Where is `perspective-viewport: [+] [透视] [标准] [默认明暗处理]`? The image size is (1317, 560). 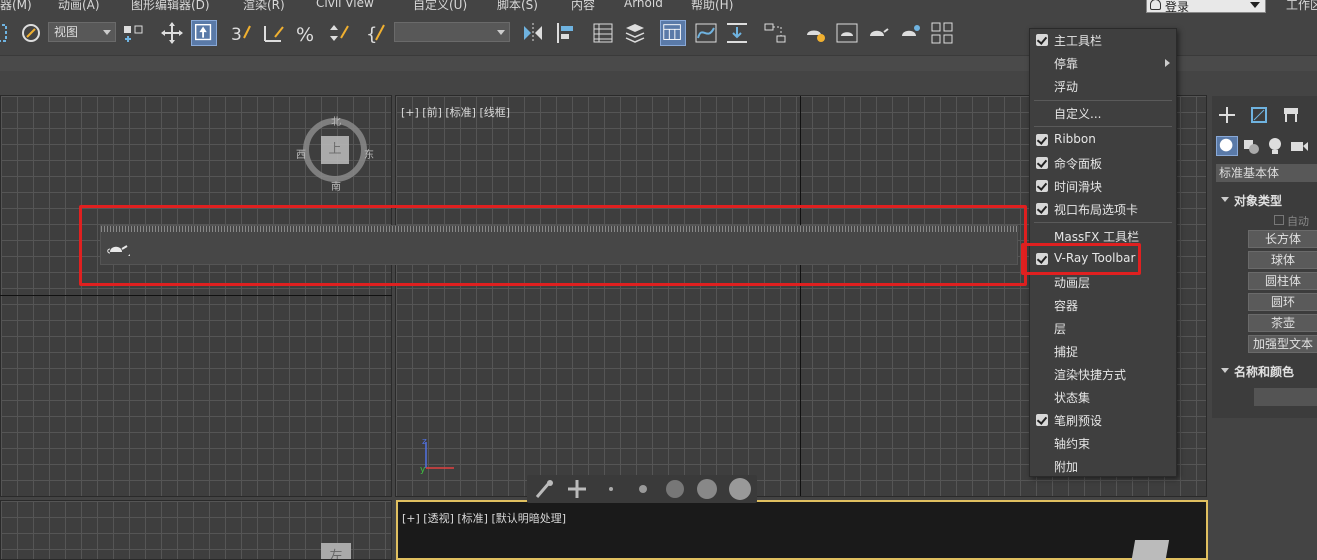 perspective-viewport: [+] [透视] [标准] [默认明暗处理] is located at coordinates (802, 530).